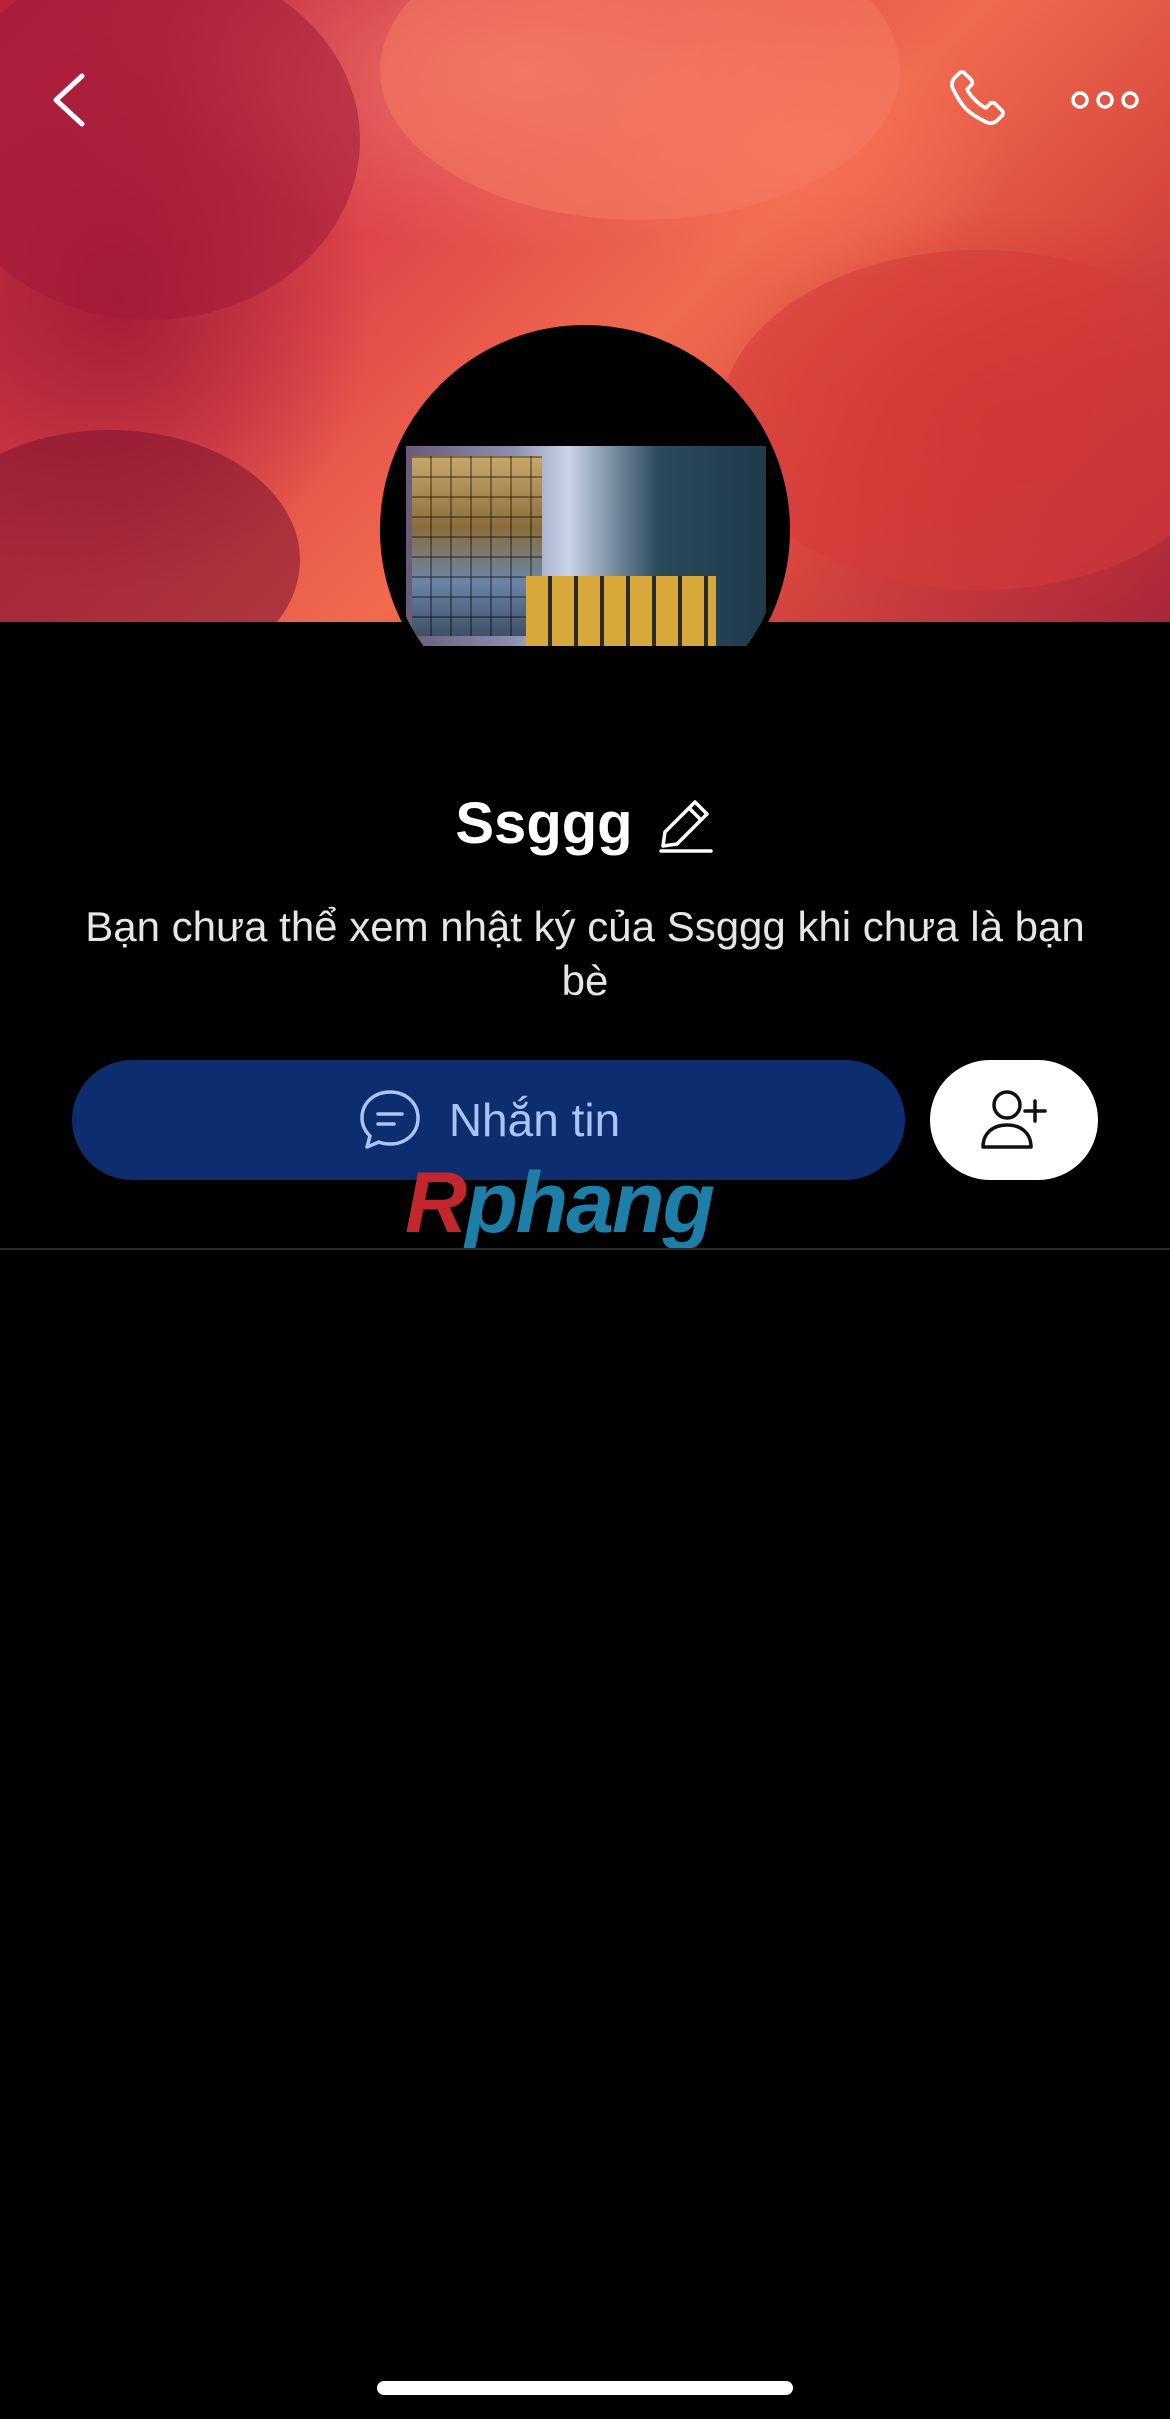 Image resolution: width=1170 pixels, height=2419 pixels. I want to click on message-button-label: Nhắn tin, so click(534, 1120).